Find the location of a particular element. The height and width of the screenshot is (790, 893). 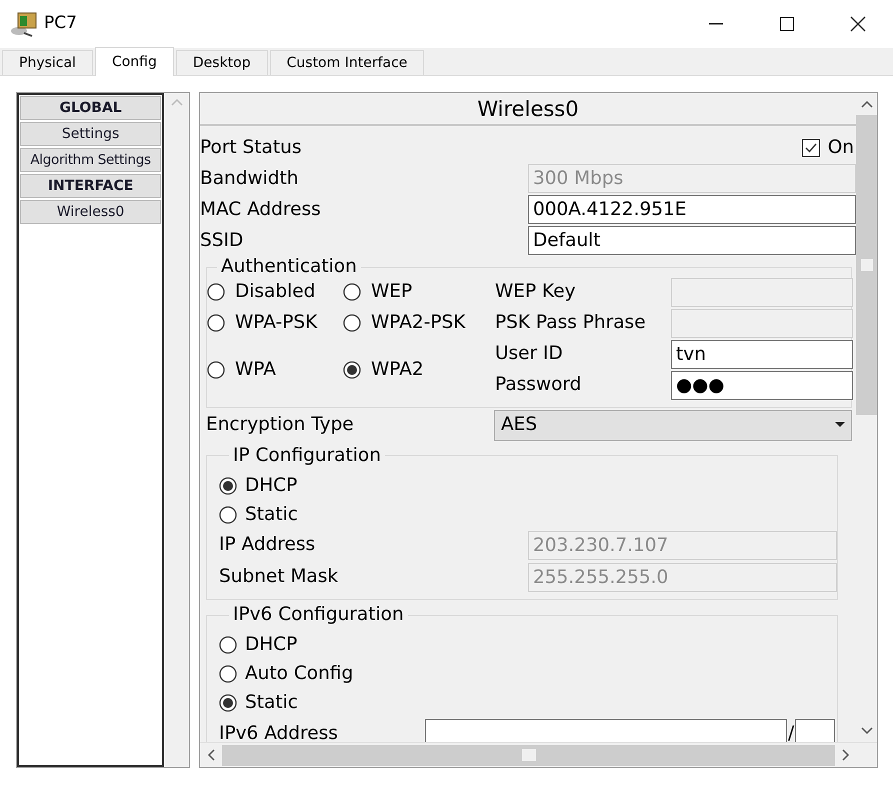

group-title: Authentication is located at coordinates (289, 267).